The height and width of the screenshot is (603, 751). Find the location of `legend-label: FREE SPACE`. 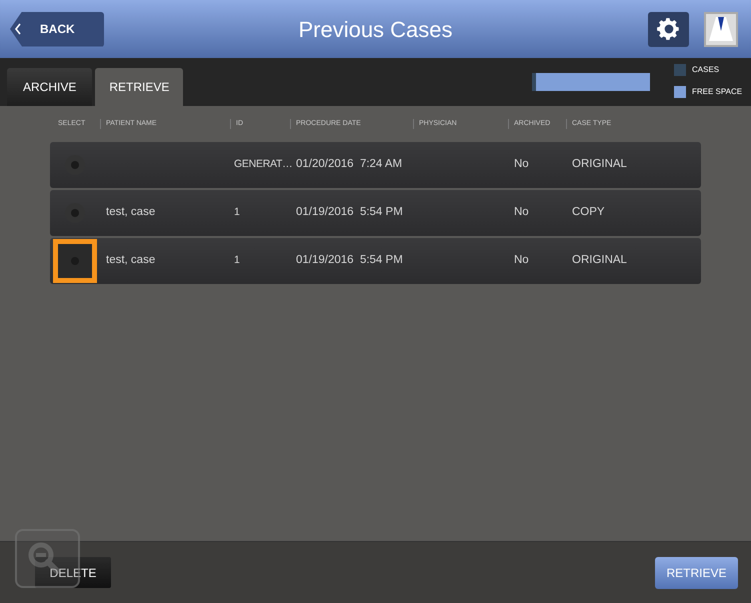

legend-label: FREE SPACE is located at coordinates (717, 92).